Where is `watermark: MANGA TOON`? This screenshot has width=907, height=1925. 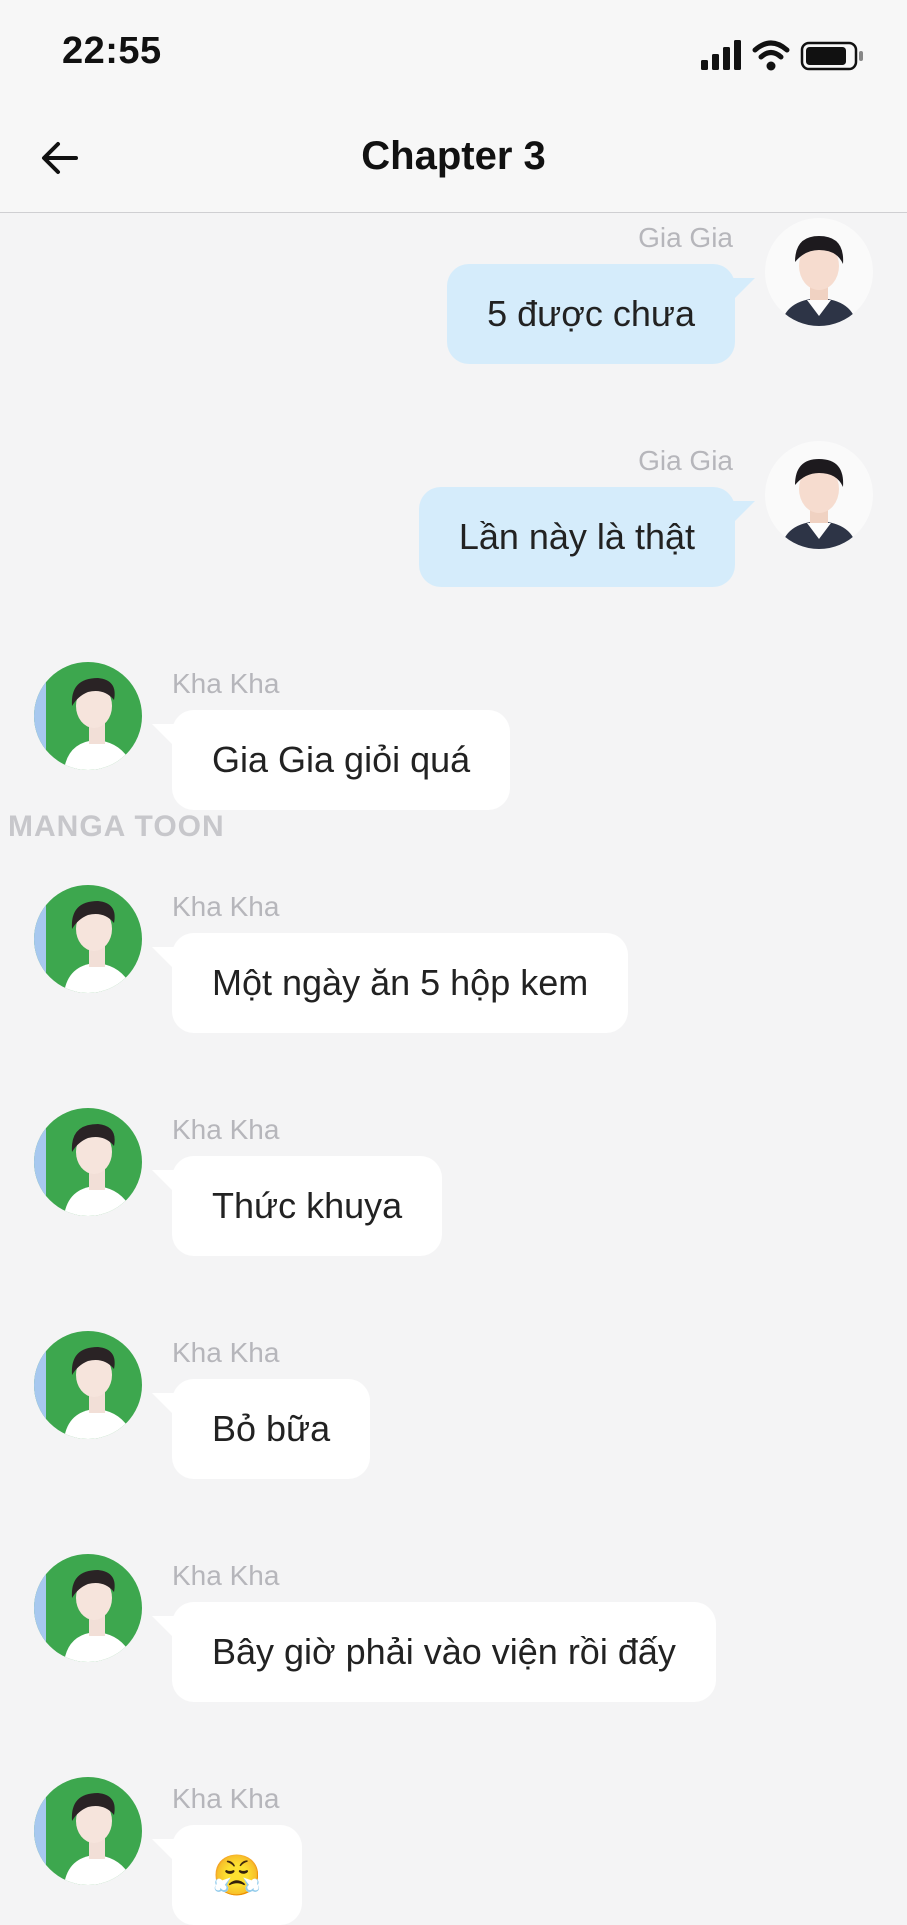 watermark: MANGA TOON is located at coordinates (116, 826).